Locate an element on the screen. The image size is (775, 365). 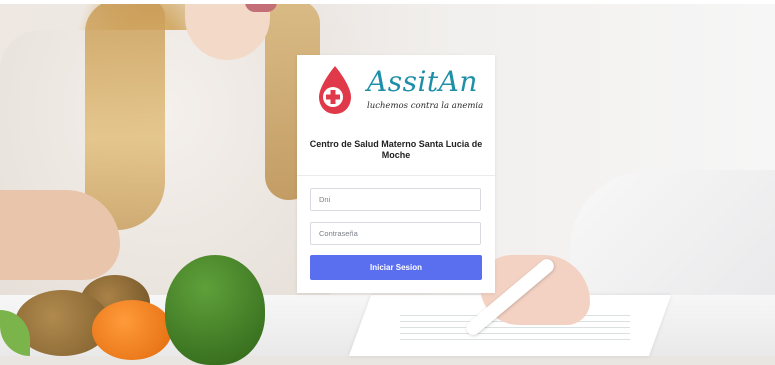
top-strip is located at coordinates (387, 2).